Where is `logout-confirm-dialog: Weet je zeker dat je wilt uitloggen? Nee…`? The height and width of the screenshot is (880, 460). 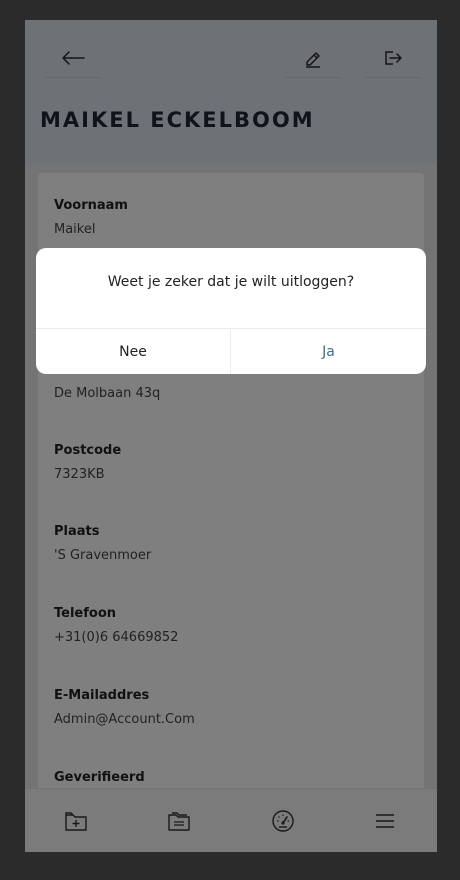 logout-confirm-dialog: Weet je zeker dat je wilt uitloggen? Nee… is located at coordinates (231, 311).